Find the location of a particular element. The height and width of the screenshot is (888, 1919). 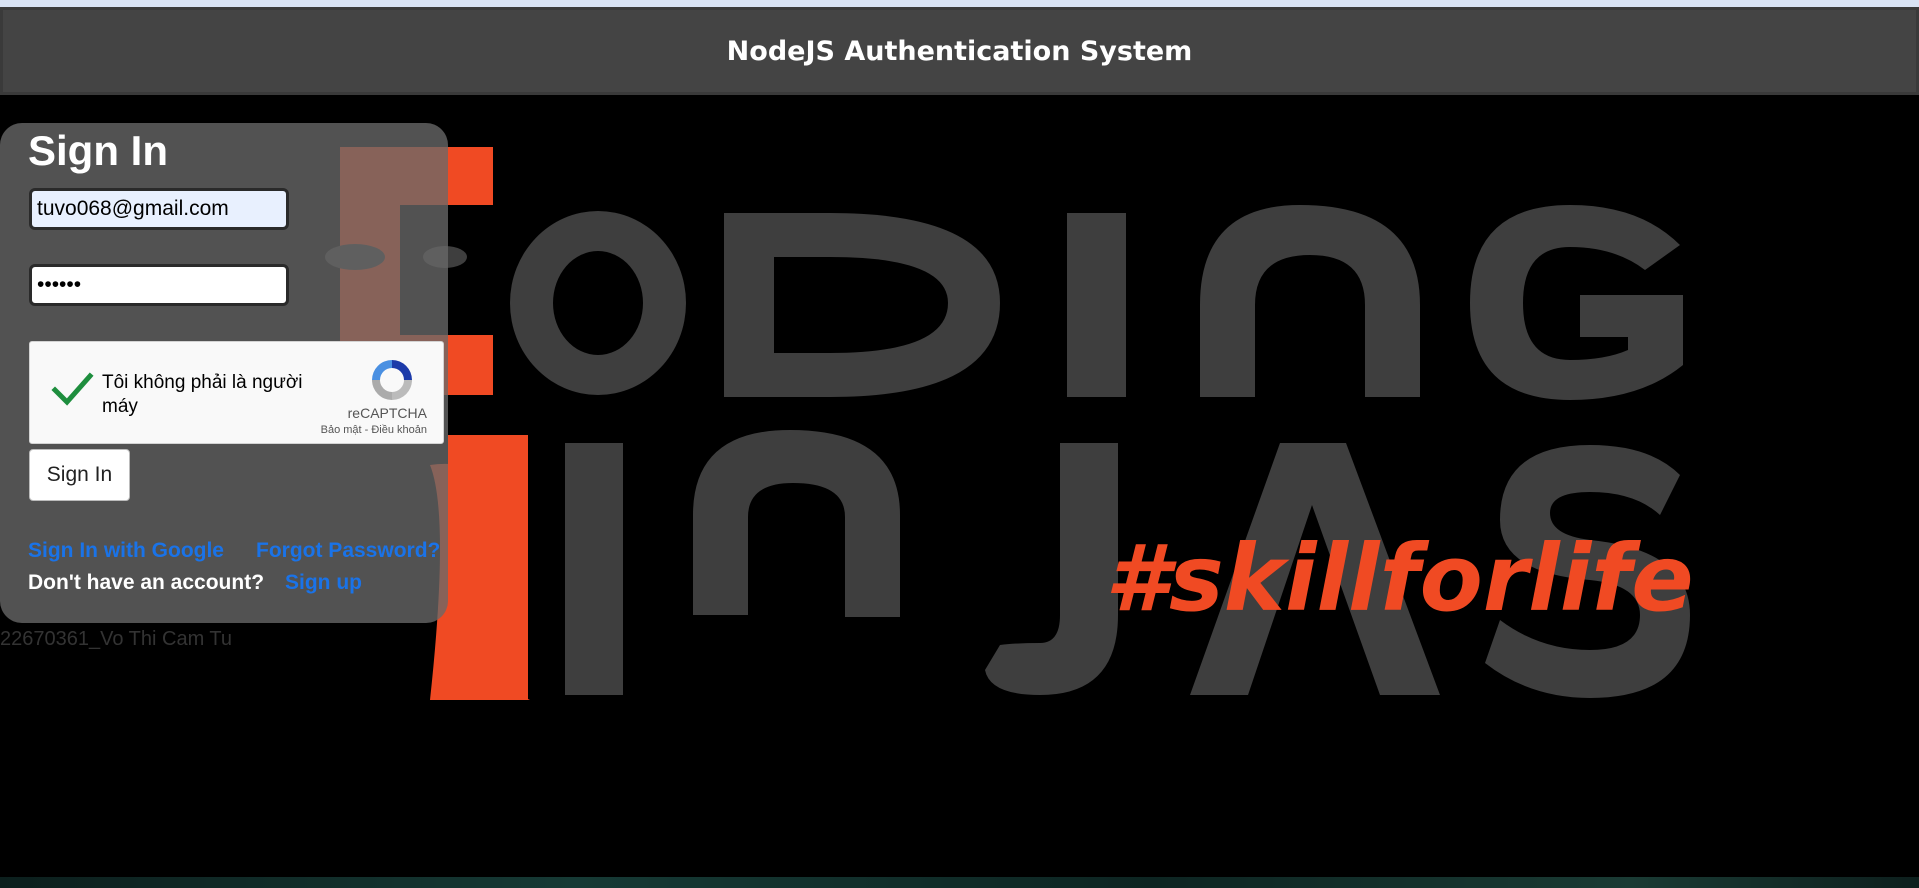

app-header: NodeJS Authentication System is located at coordinates (959, 51).